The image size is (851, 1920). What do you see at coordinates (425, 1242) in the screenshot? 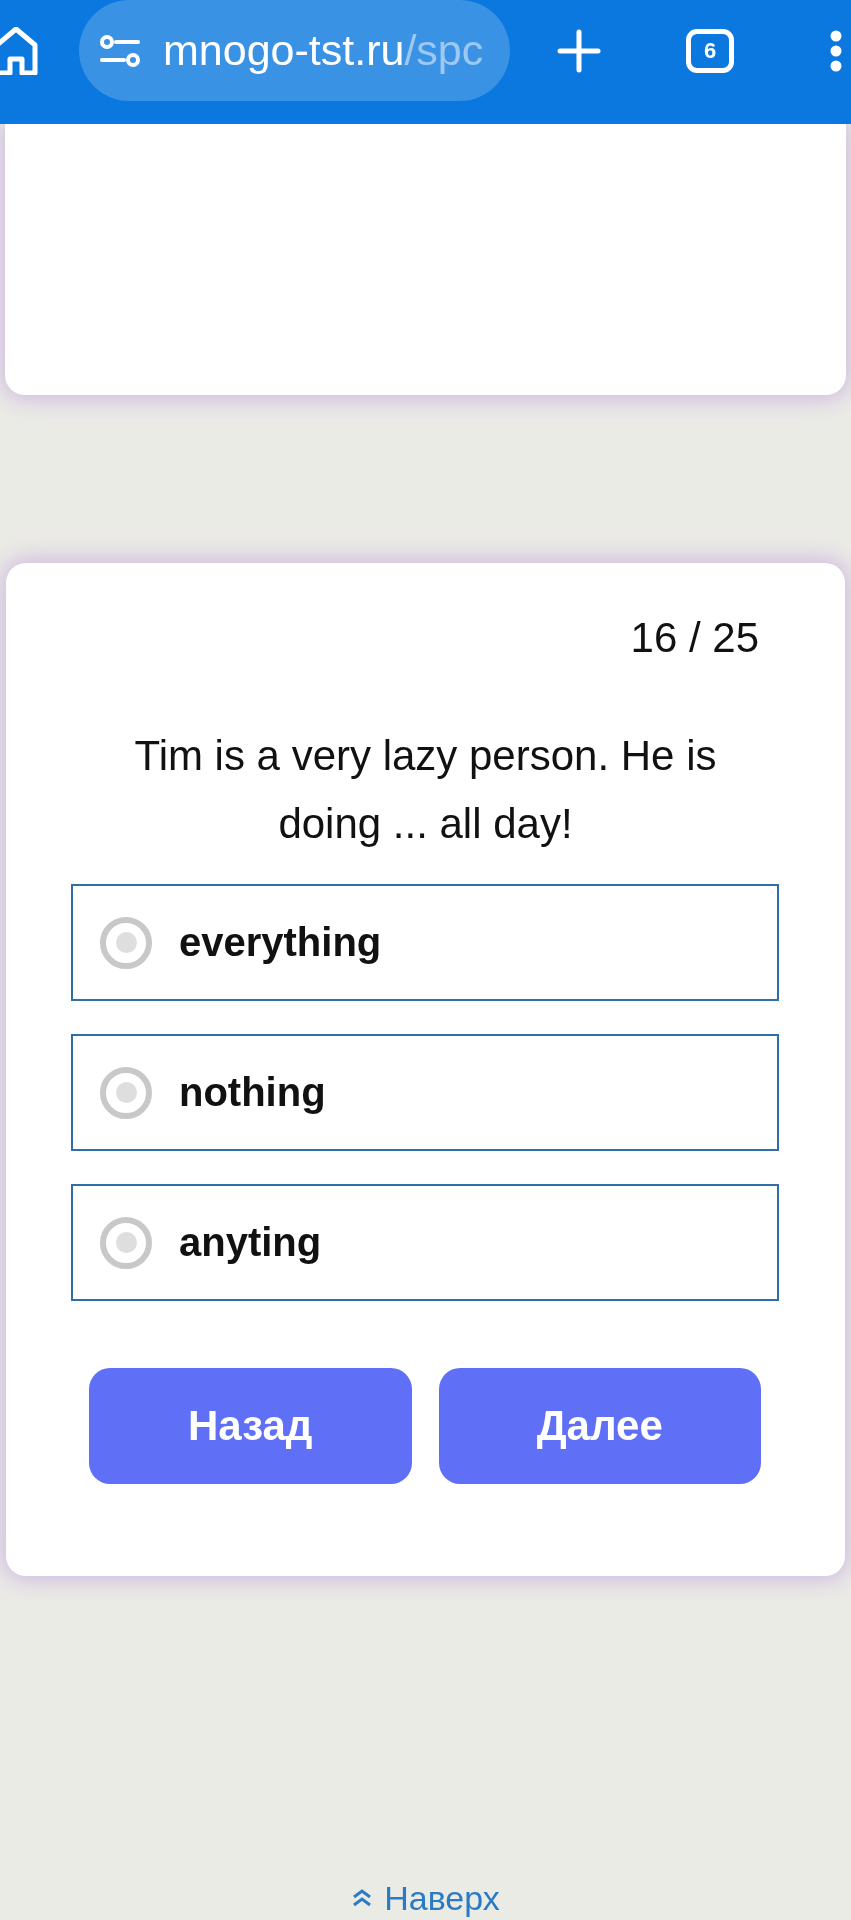
I see `answer-option: anyting` at bounding box center [425, 1242].